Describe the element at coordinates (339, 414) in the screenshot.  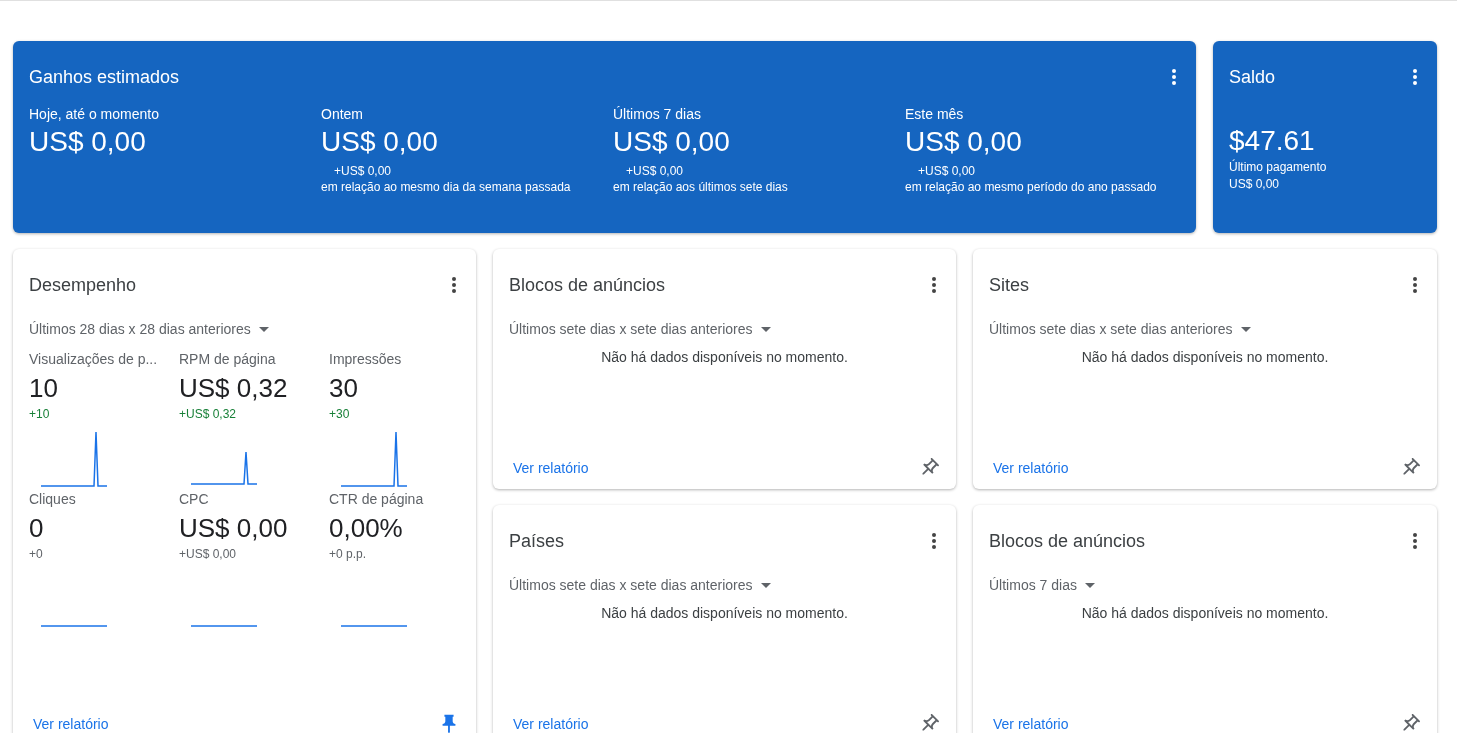
I see `metric-change: +30` at that location.